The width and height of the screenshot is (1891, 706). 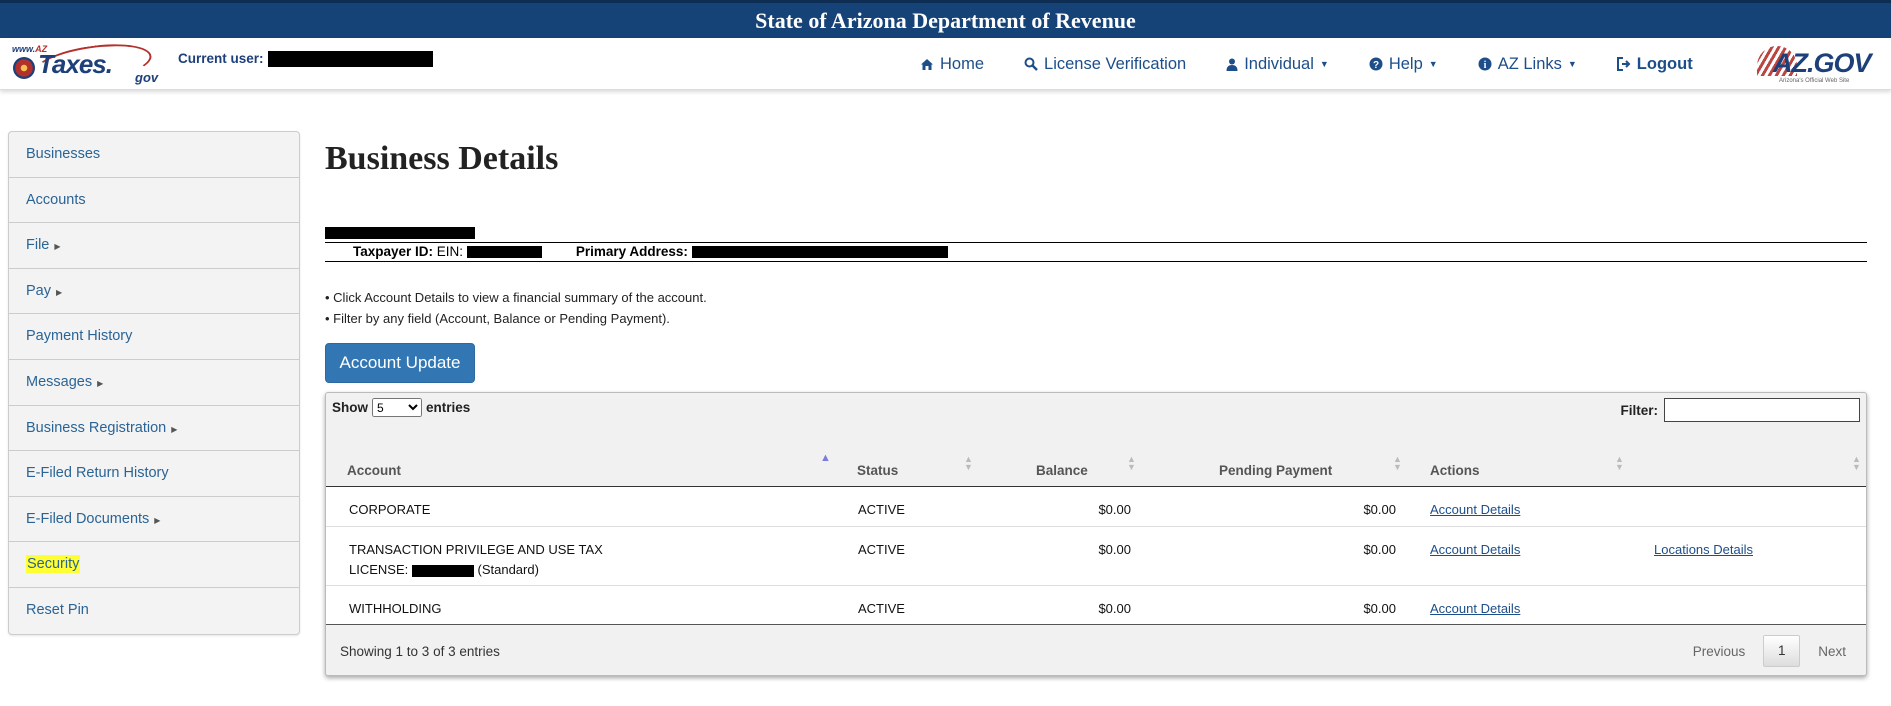 What do you see at coordinates (154, 337) in the screenshot?
I see `sidebar-item-payment-history: Payment History` at bounding box center [154, 337].